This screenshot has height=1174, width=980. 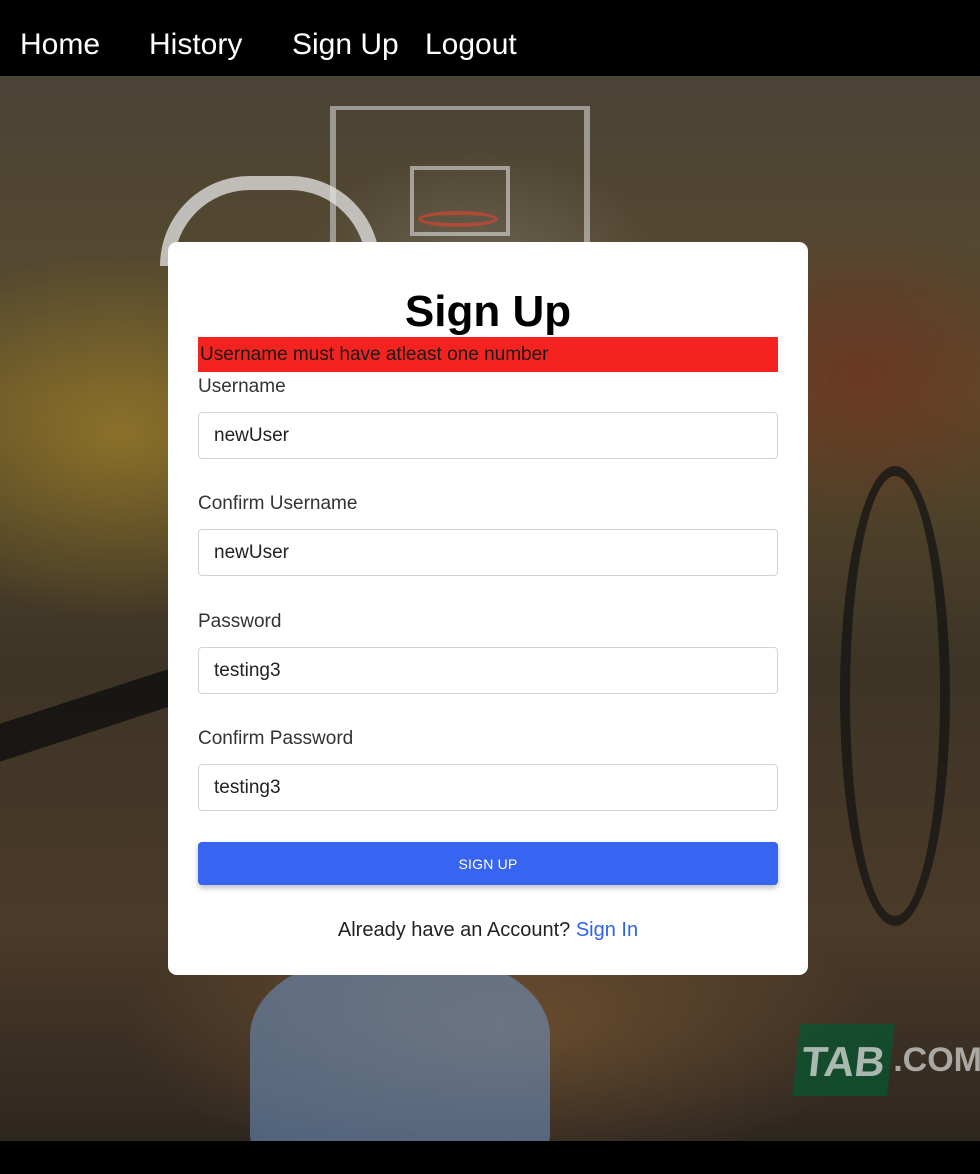 What do you see at coordinates (471, 45) in the screenshot?
I see `nav-logout-link: Logout` at bounding box center [471, 45].